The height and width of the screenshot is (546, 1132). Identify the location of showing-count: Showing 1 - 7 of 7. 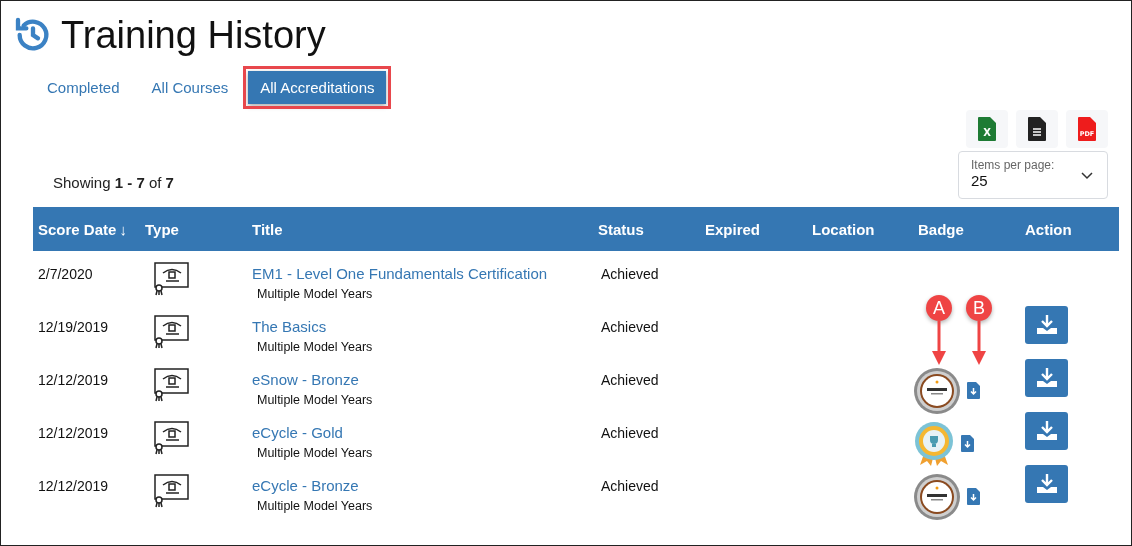
(113, 183).